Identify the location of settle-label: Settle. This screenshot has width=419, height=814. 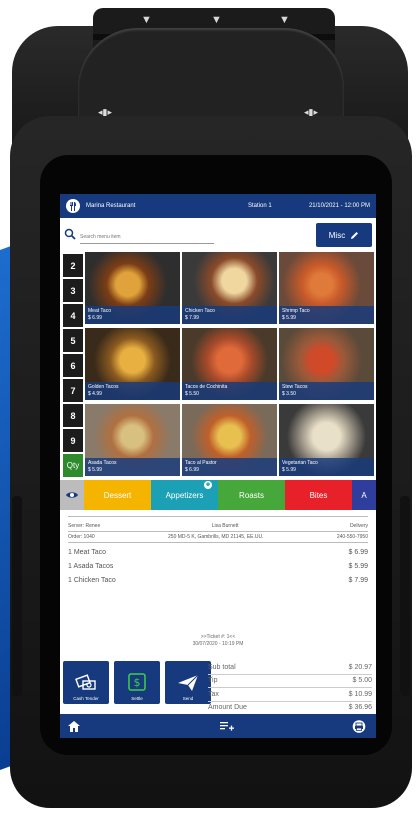
(137, 698).